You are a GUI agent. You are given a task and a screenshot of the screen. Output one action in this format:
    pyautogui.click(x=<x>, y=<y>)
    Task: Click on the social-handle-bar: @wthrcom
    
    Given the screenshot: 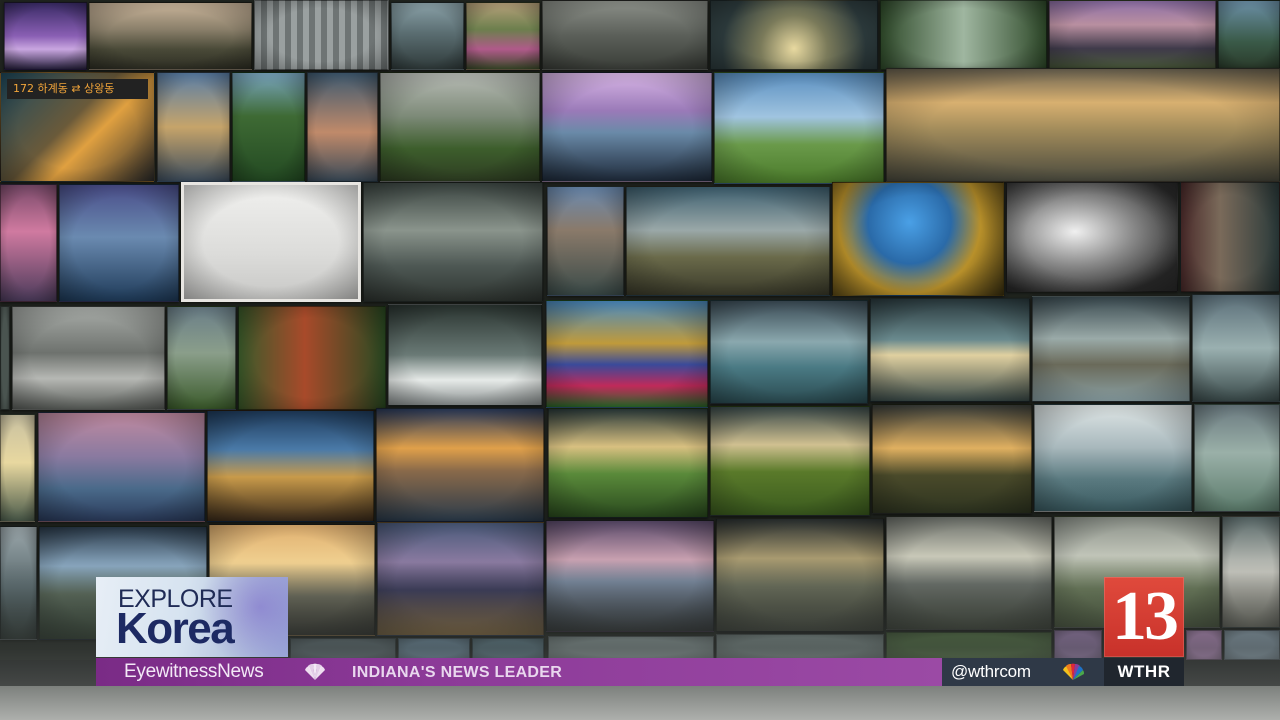 What is the action you would take?
    pyautogui.click(x=1023, y=672)
    